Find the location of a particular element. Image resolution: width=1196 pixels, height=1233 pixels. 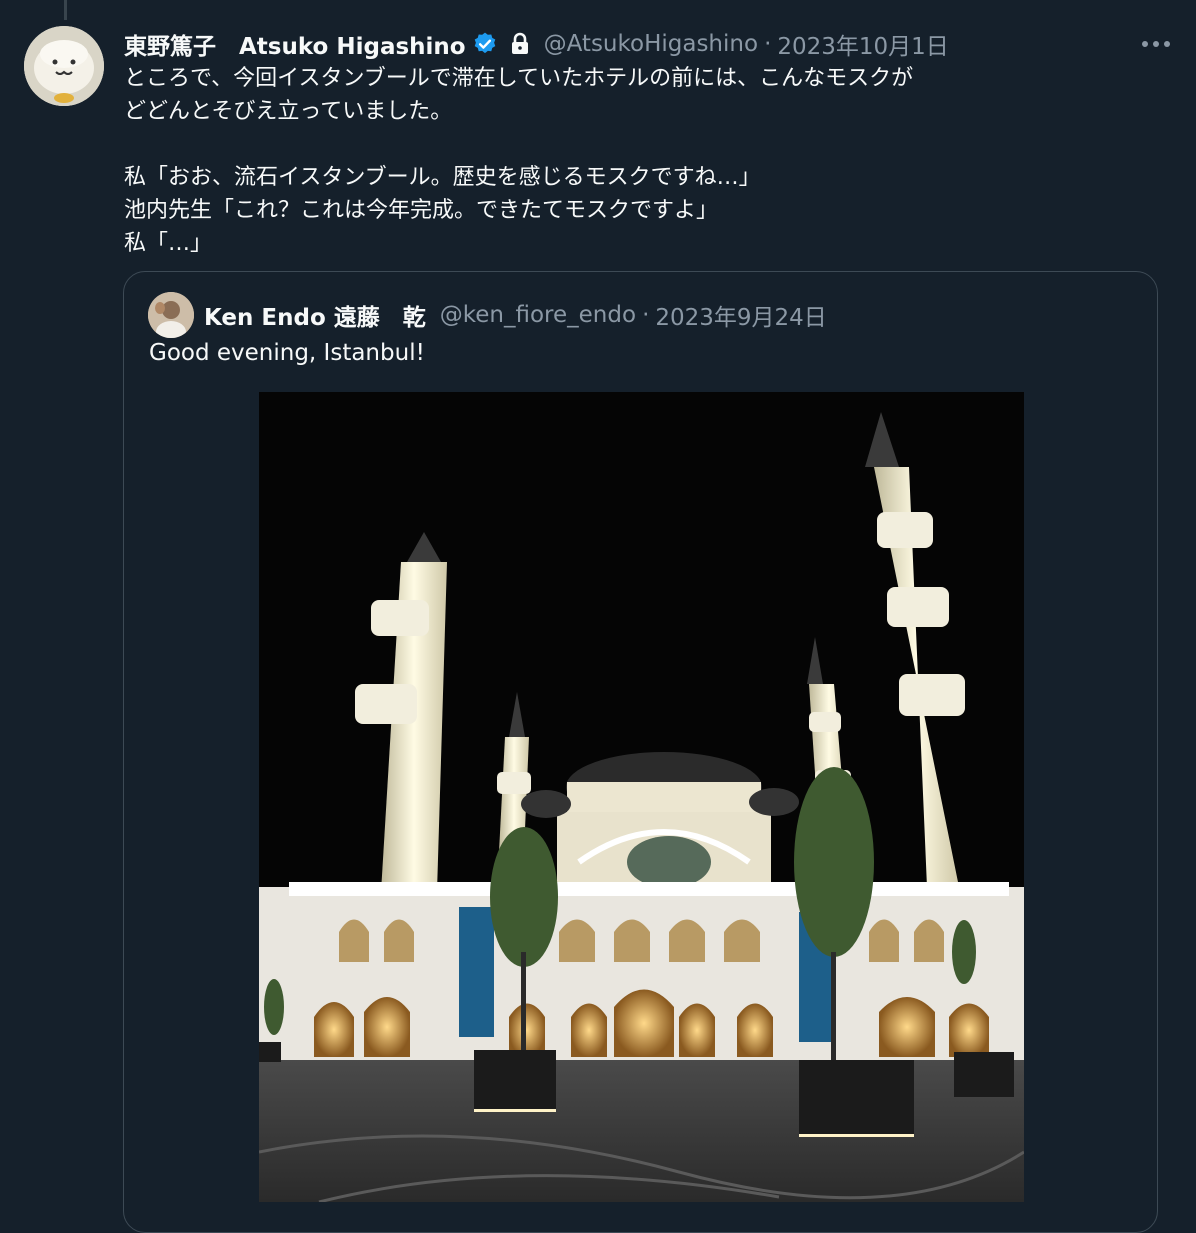

author-name: 東野篤子 Atsuko Higashino is located at coordinates (295, 44).